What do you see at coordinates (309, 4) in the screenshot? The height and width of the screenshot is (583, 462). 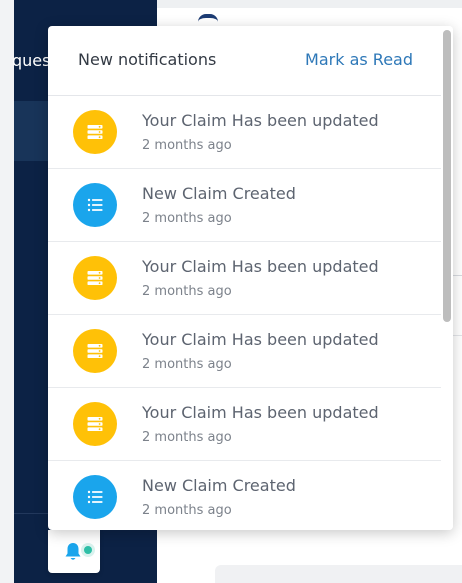 I see `main-header-strip` at bounding box center [309, 4].